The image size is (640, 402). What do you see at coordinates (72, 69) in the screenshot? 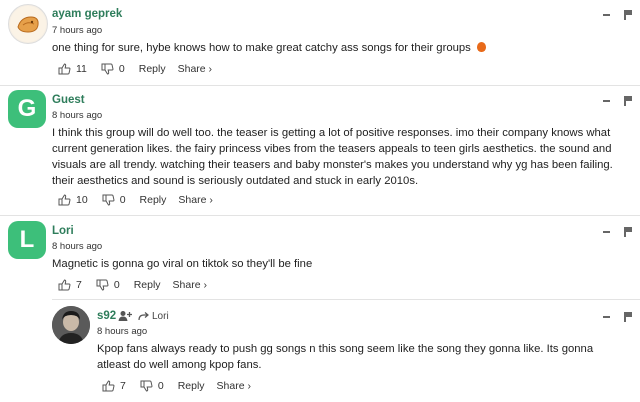
I see `upvote-button: 11` at bounding box center [72, 69].